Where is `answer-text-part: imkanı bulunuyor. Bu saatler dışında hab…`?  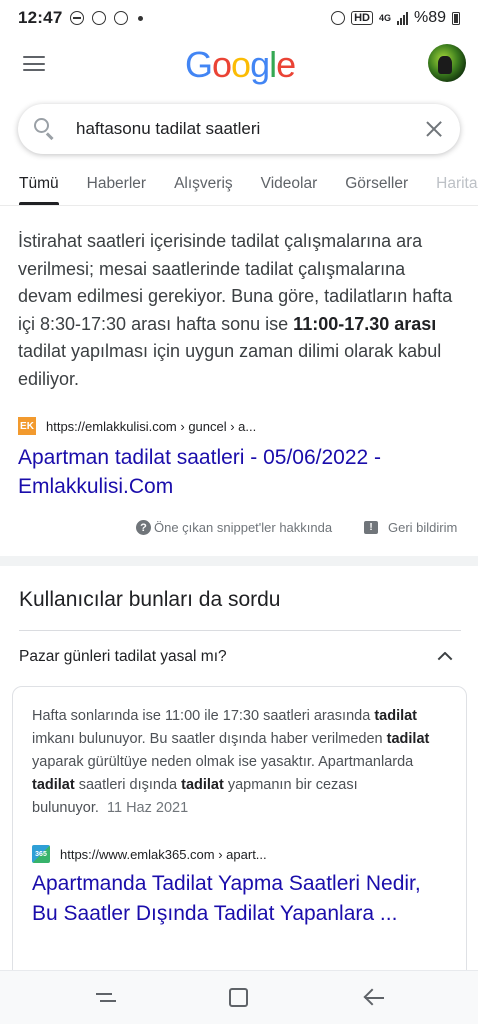 answer-text-part: imkanı bulunuyor. Bu saatler dışında hab… is located at coordinates (209, 739).